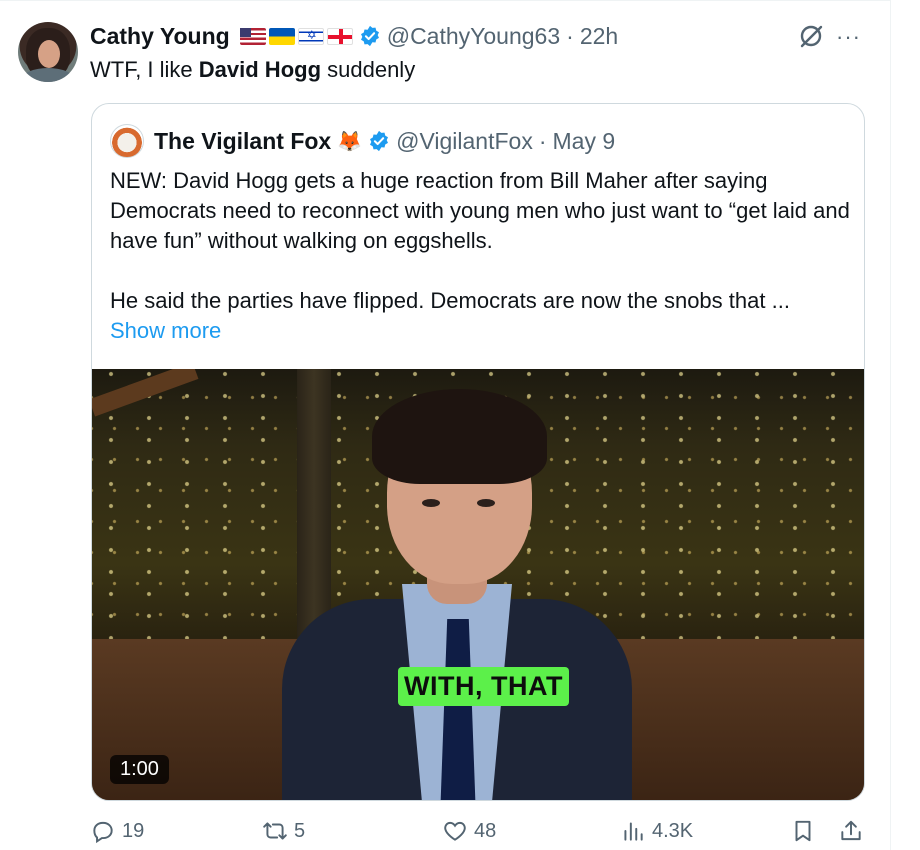 The image size is (920, 850). Describe the element at coordinates (480, 331) in the screenshot. I see `show-more-link: Show more` at that location.